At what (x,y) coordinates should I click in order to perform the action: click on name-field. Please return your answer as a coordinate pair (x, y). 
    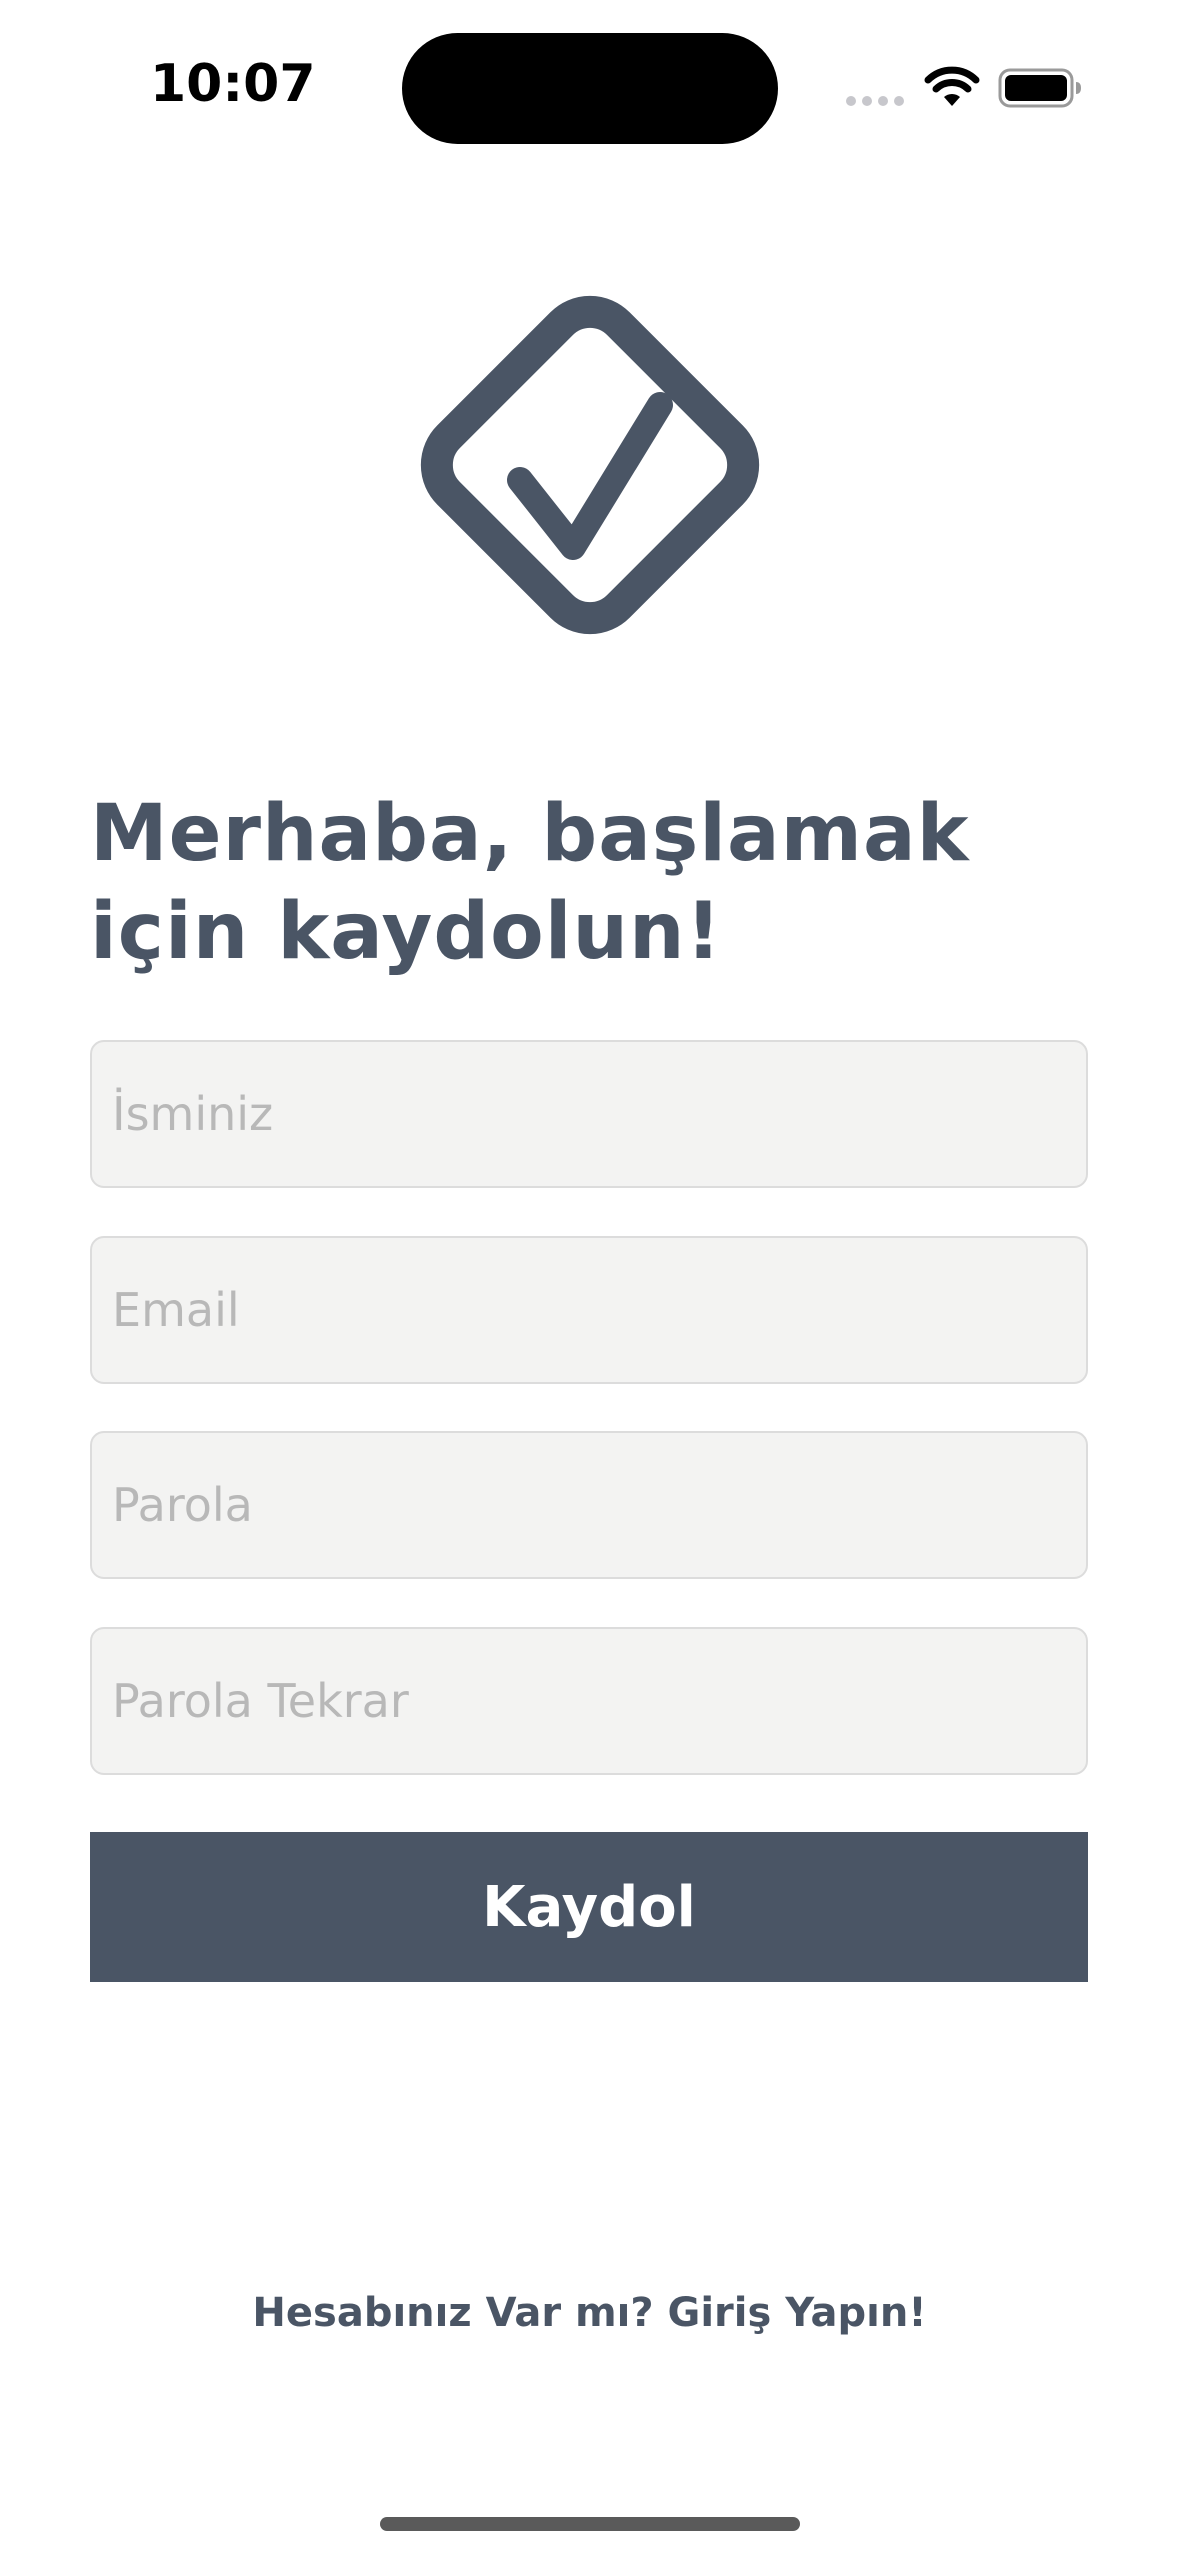
    Looking at the image, I should click on (589, 1114).